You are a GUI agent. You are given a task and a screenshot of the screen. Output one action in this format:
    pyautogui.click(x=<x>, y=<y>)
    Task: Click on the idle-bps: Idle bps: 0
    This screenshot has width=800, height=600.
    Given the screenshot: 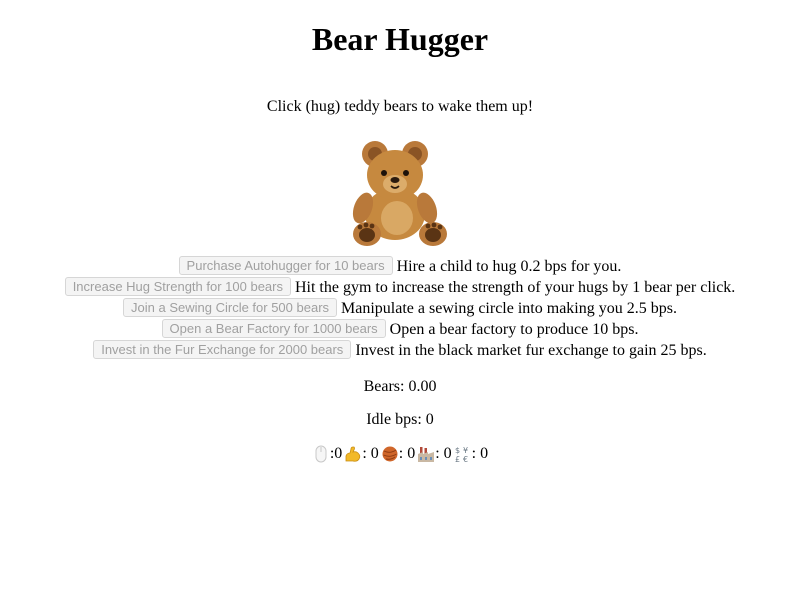 What is the action you would take?
    pyautogui.click(x=400, y=419)
    